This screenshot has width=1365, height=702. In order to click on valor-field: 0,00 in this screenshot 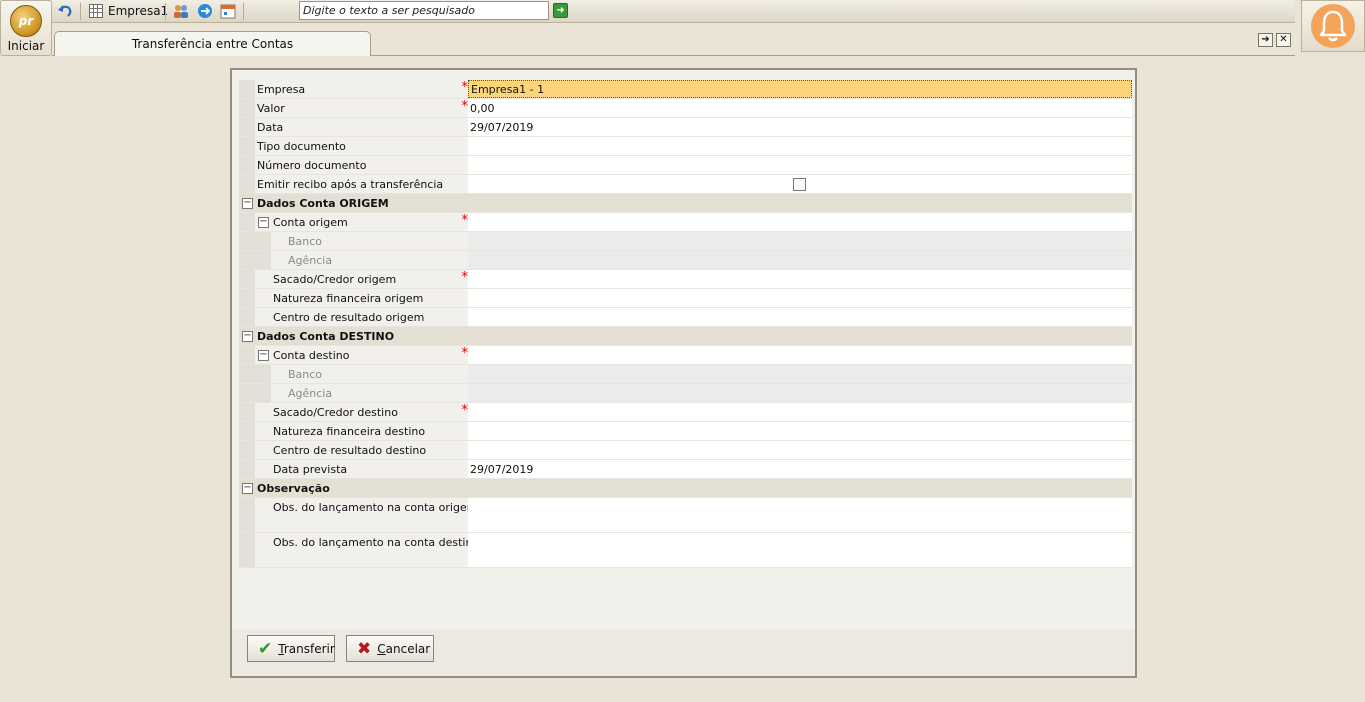, I will do `click(800, 108)`.